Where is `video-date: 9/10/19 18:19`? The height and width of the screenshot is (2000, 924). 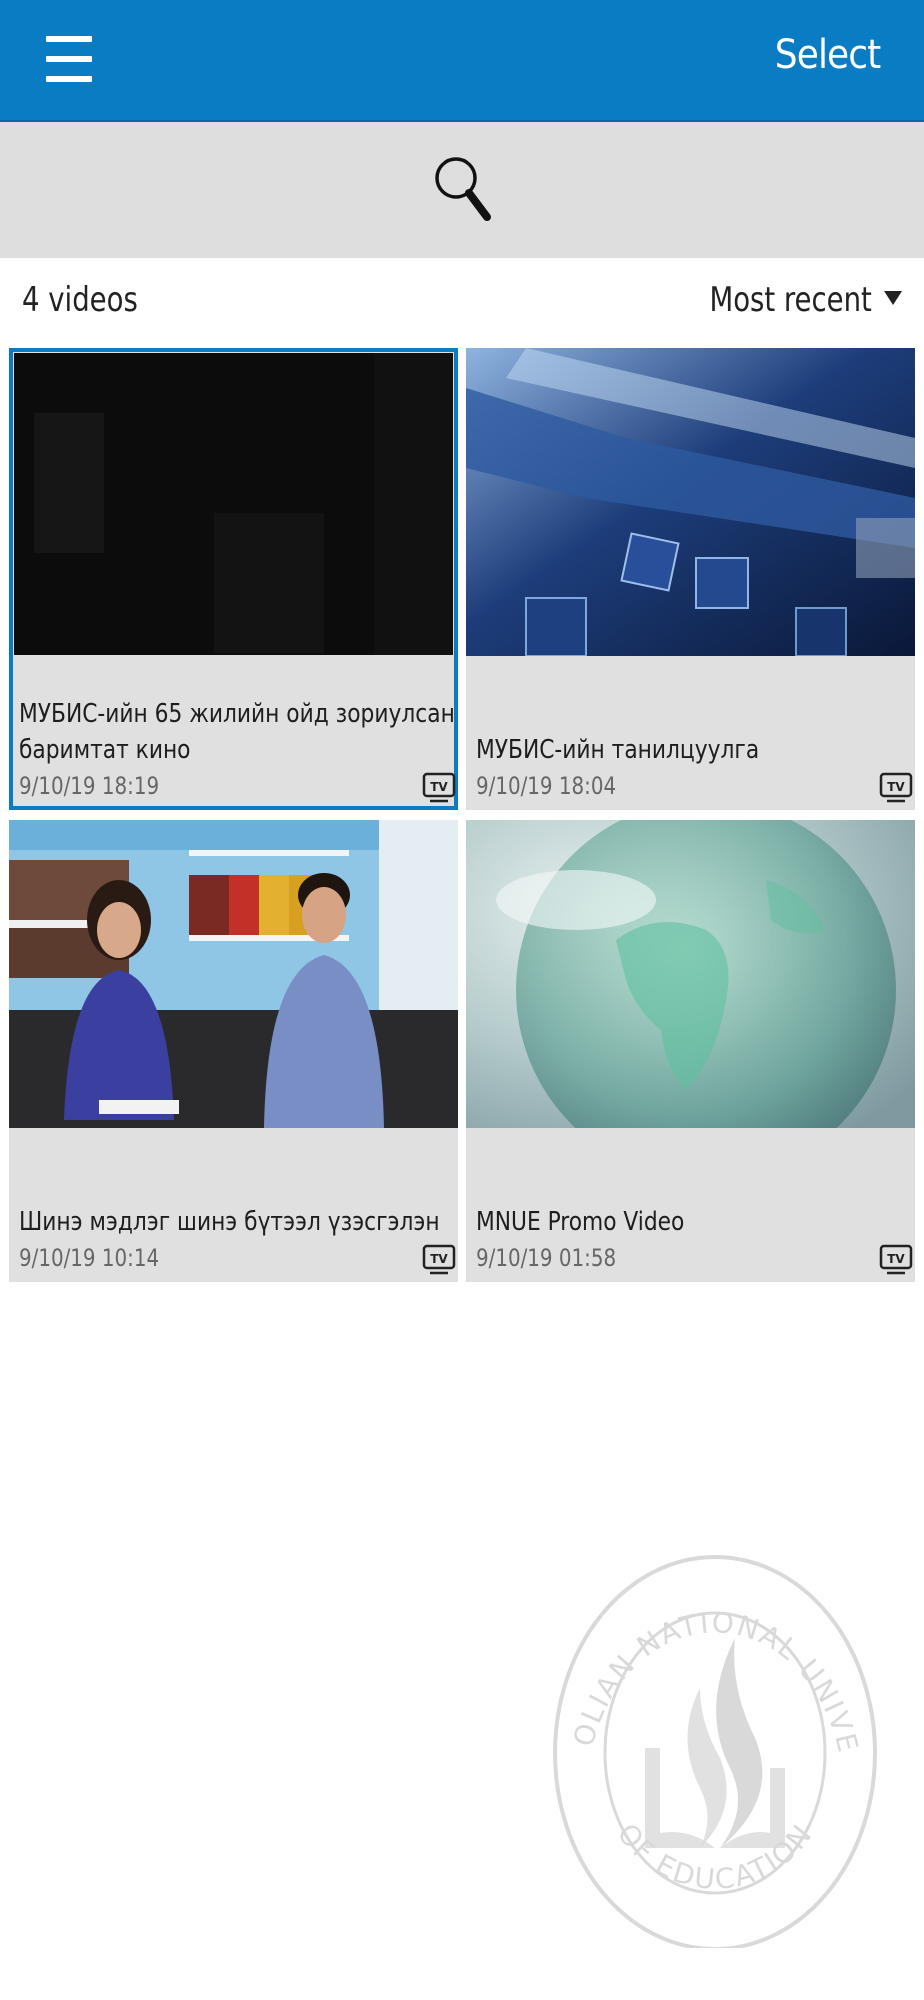 video-date: 9/10/19 18:19 is located at coordinates (89, 786).